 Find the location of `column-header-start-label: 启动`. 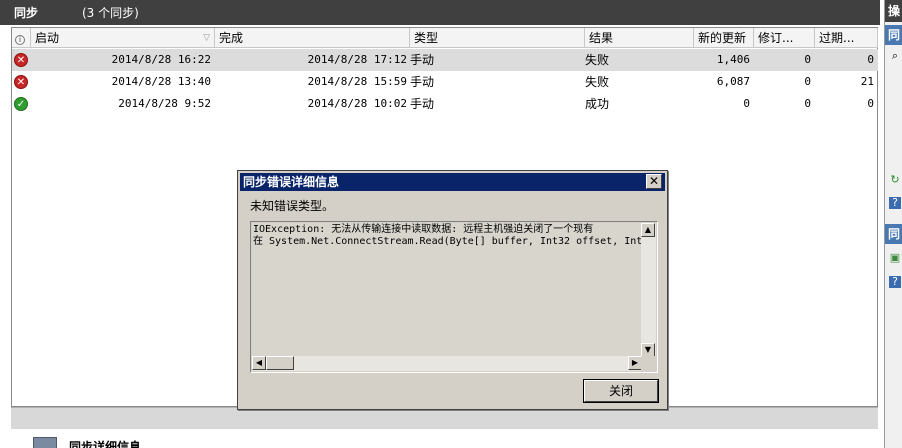

column-header-start-label: 启动 is located at coordinates (47, 38).